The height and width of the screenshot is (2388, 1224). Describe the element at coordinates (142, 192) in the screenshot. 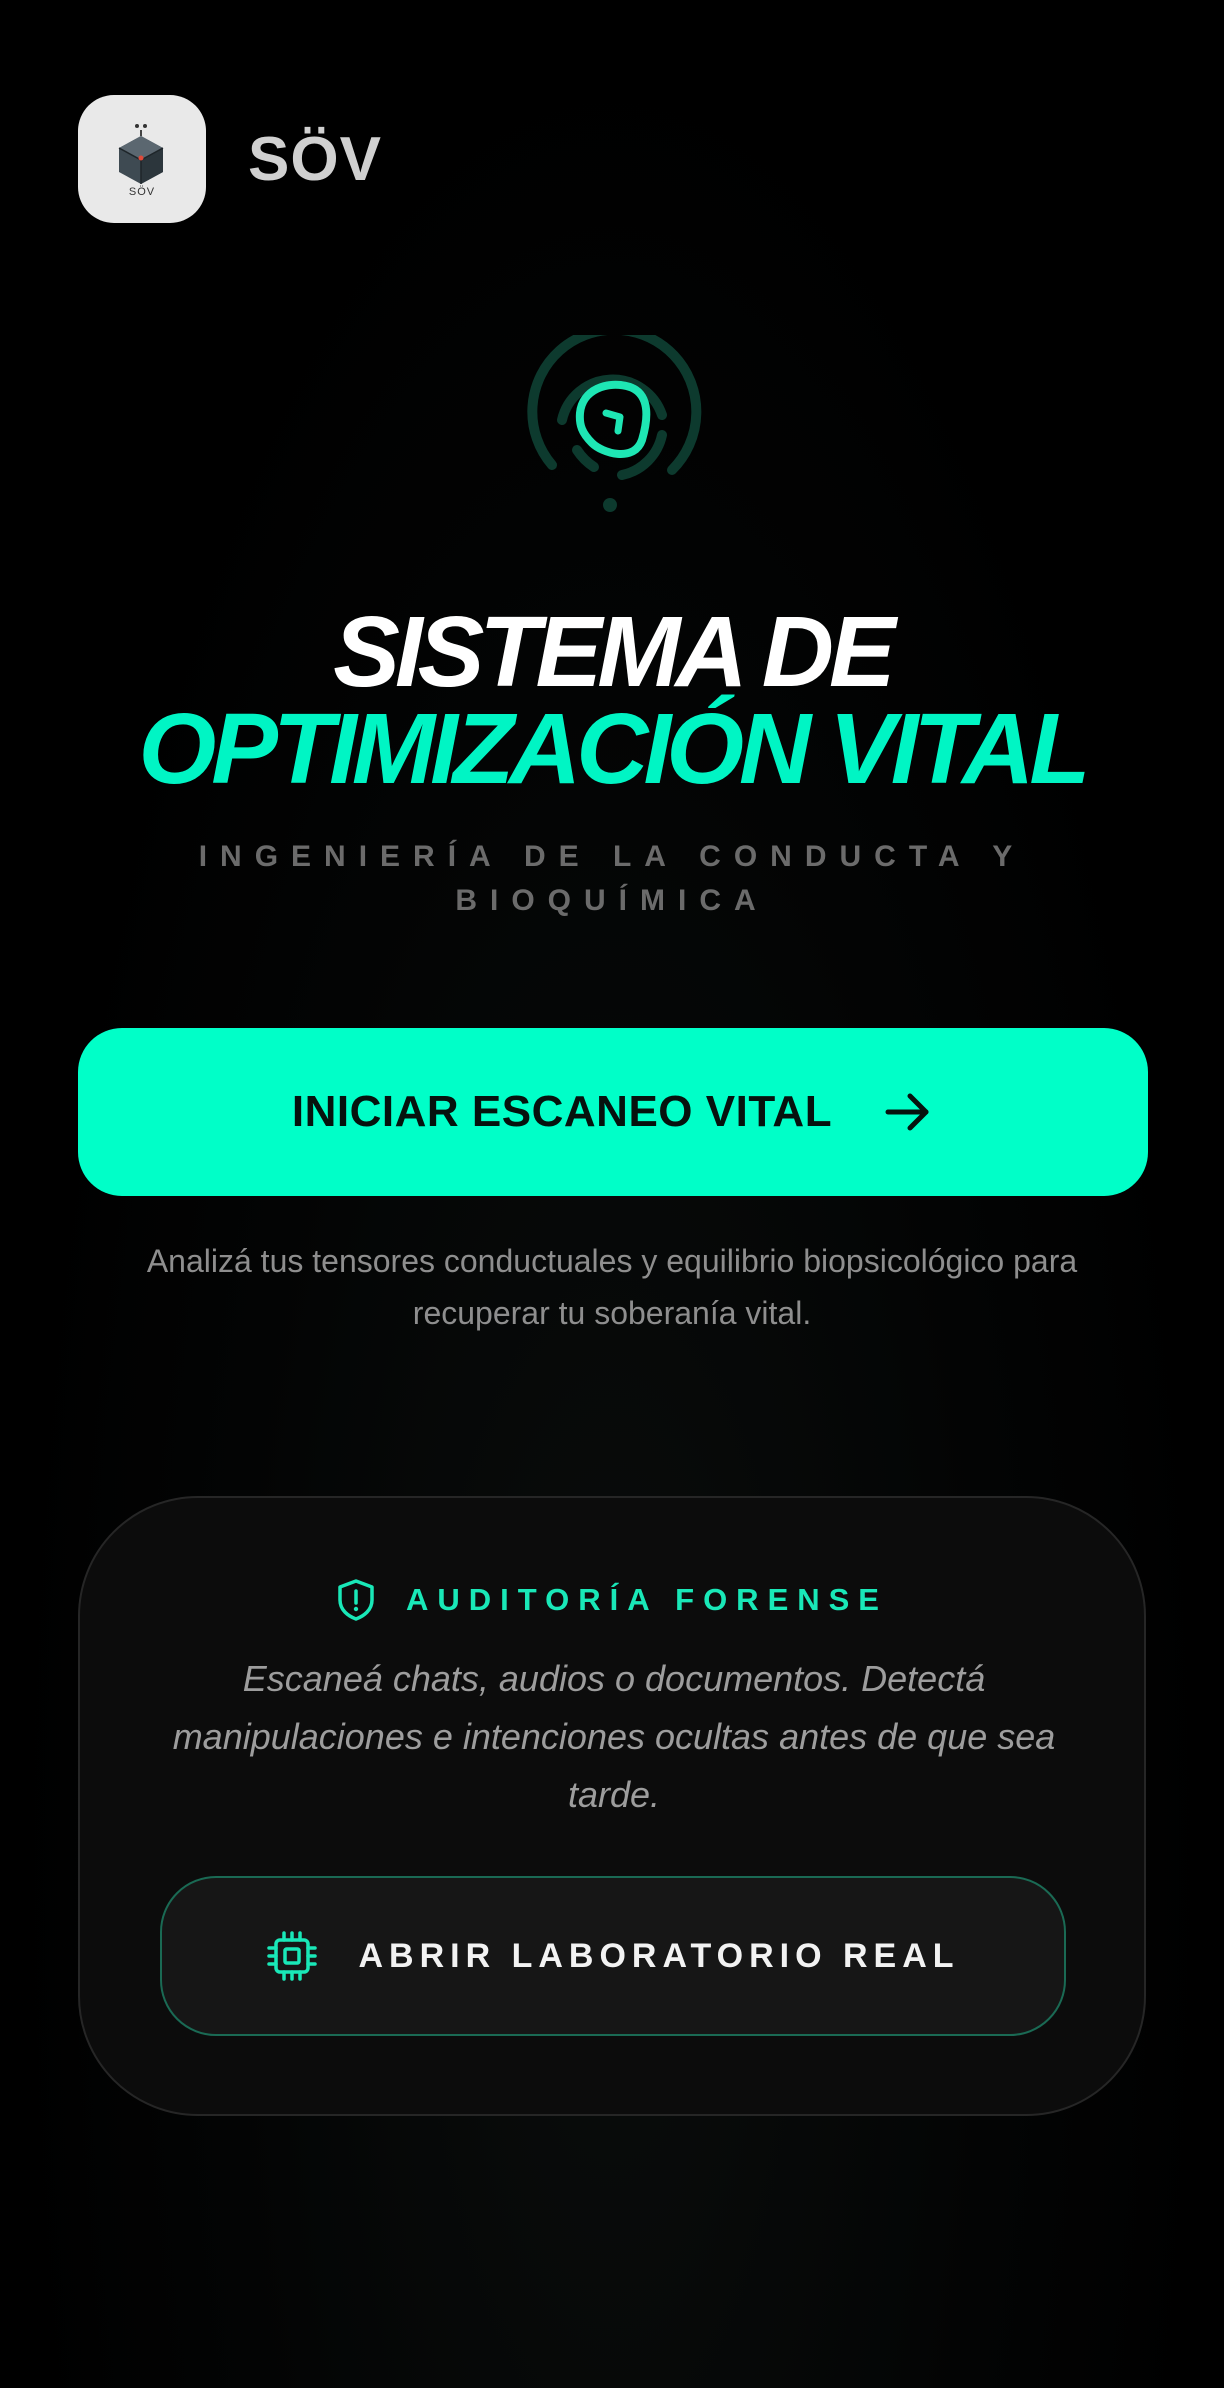

I see `logo-caption: SÖV` at that location.